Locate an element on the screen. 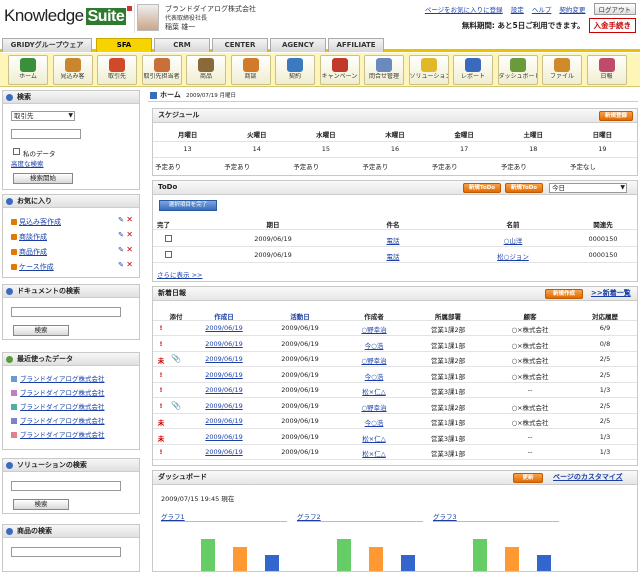  schedule-date: 19 is located at coordinates (602, 149).